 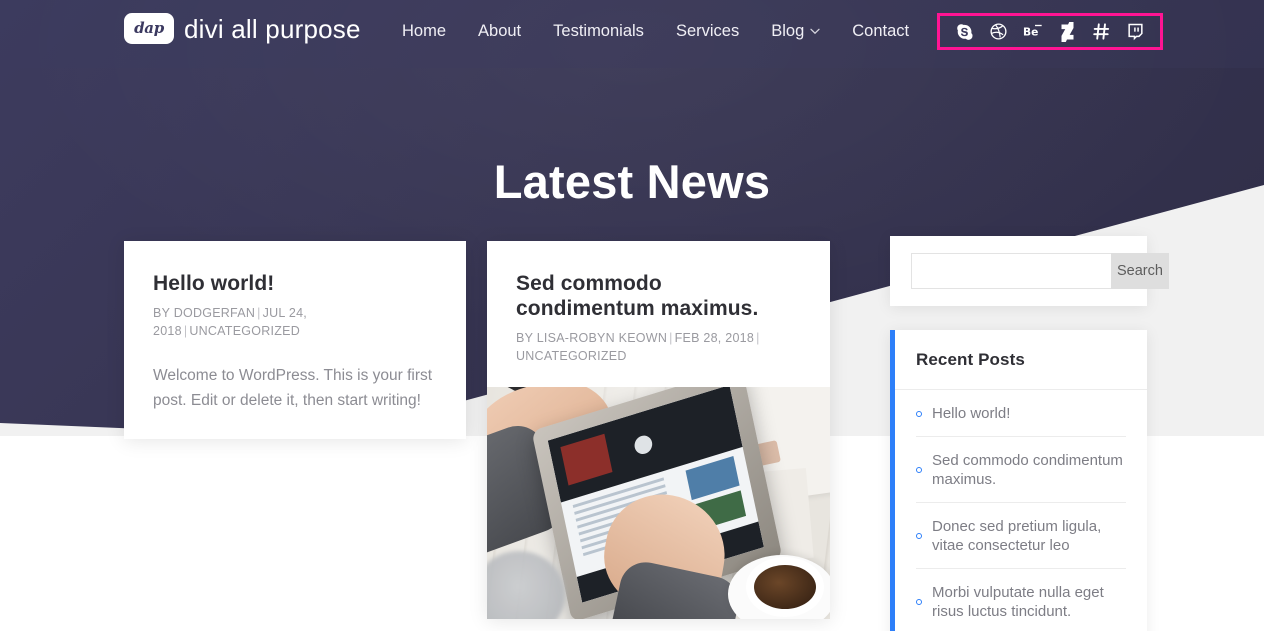 I want to click on nav-item-home: Home, so click(x=432, y=31).